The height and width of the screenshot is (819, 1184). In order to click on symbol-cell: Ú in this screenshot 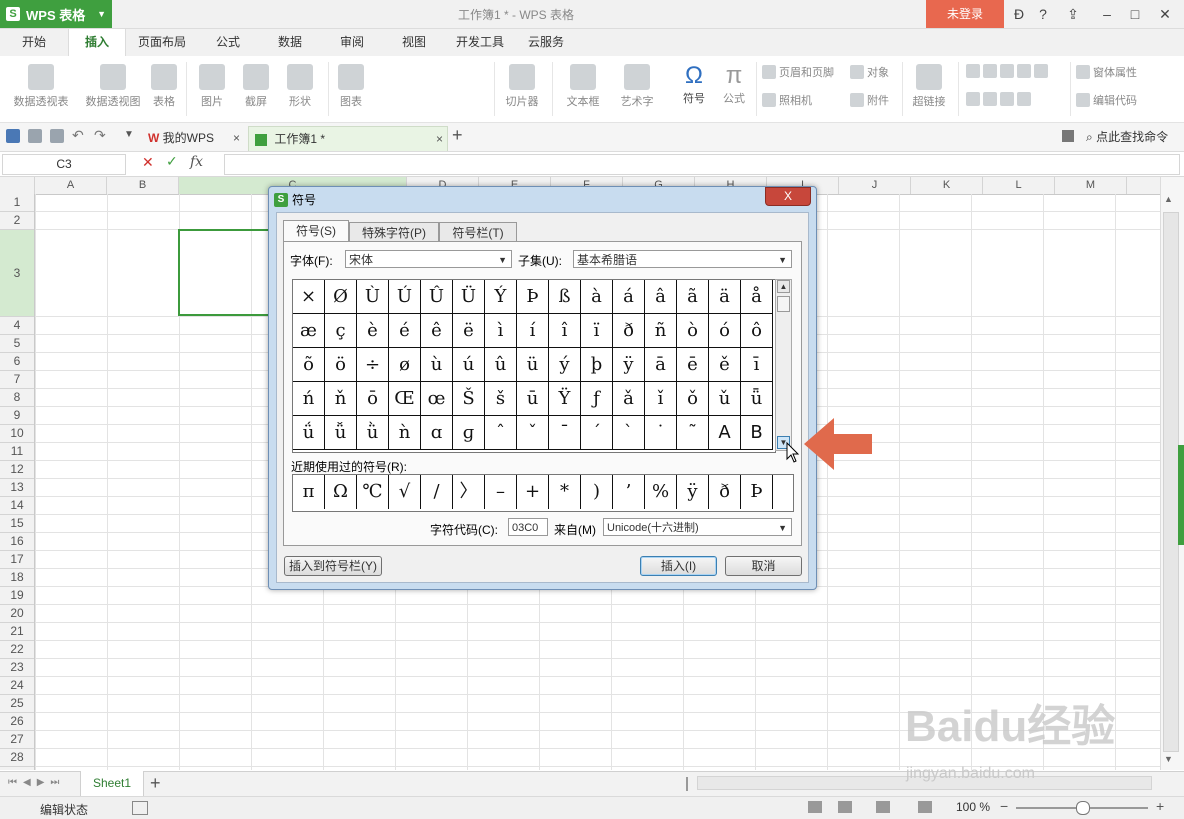, I will do `click(405, 297)`.